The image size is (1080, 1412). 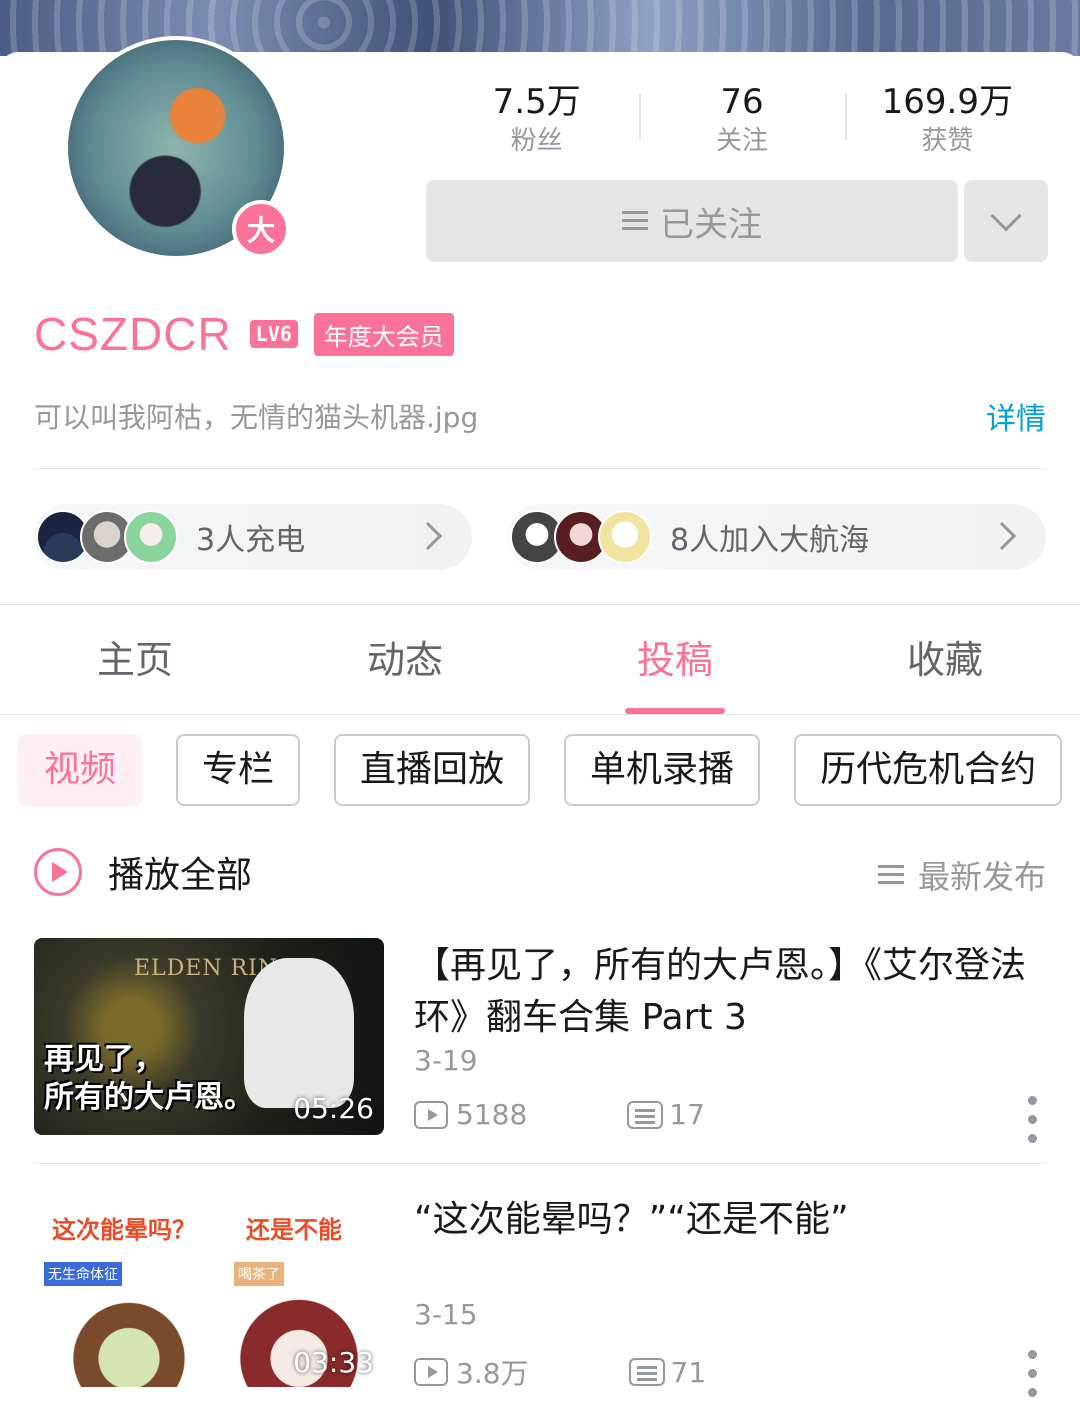 I want to click on menu-icon, so click(x=635, y=221).